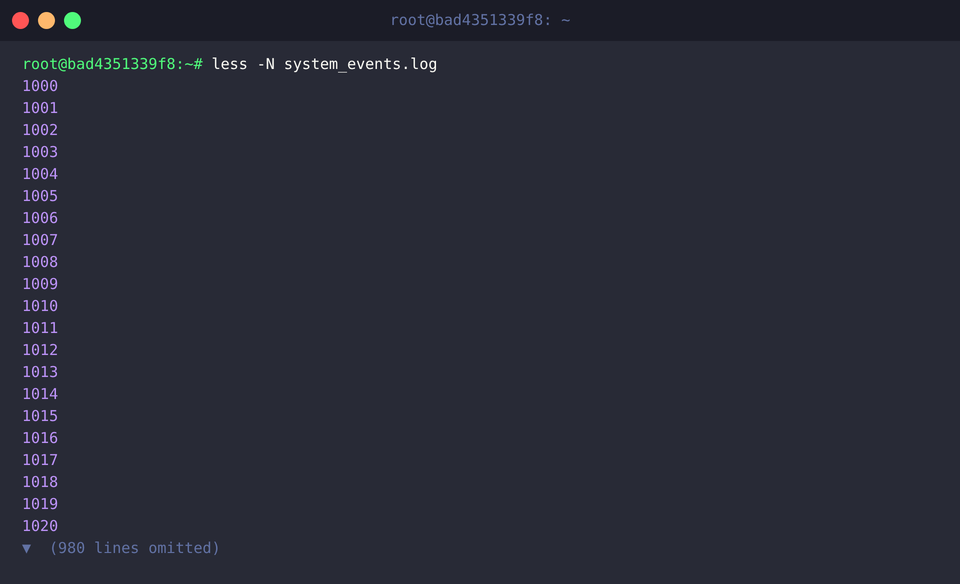 The image size is (960, 584). Describe the element at coordinates (40, 262) in the screenshot. I see `line-number: 1008` at that location.